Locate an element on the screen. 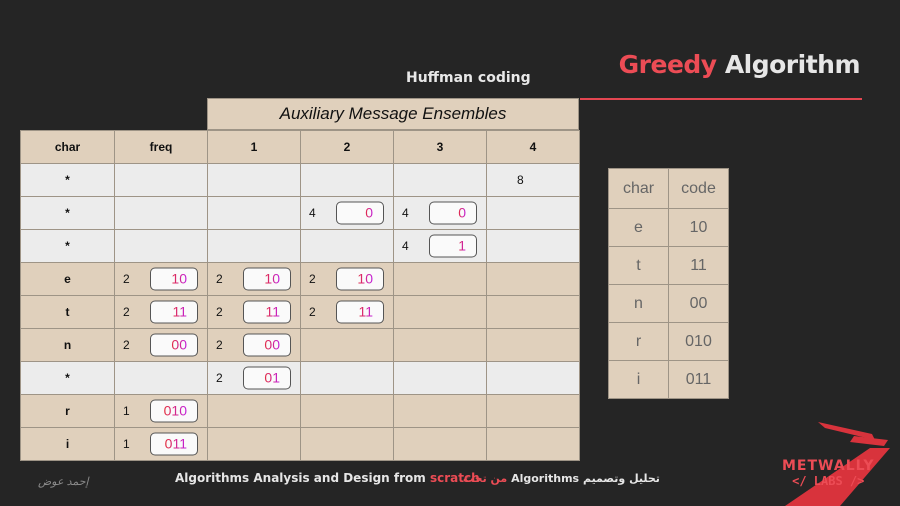 This screenshot has width=900, height=506. code-table-row: r 010 is located at coordinates (668, 341).